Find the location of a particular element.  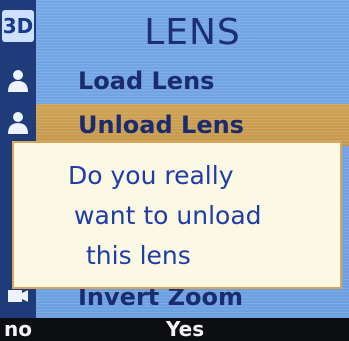

menu-item-unload-lens: Unload Lens is located at coordinates (192, 125).